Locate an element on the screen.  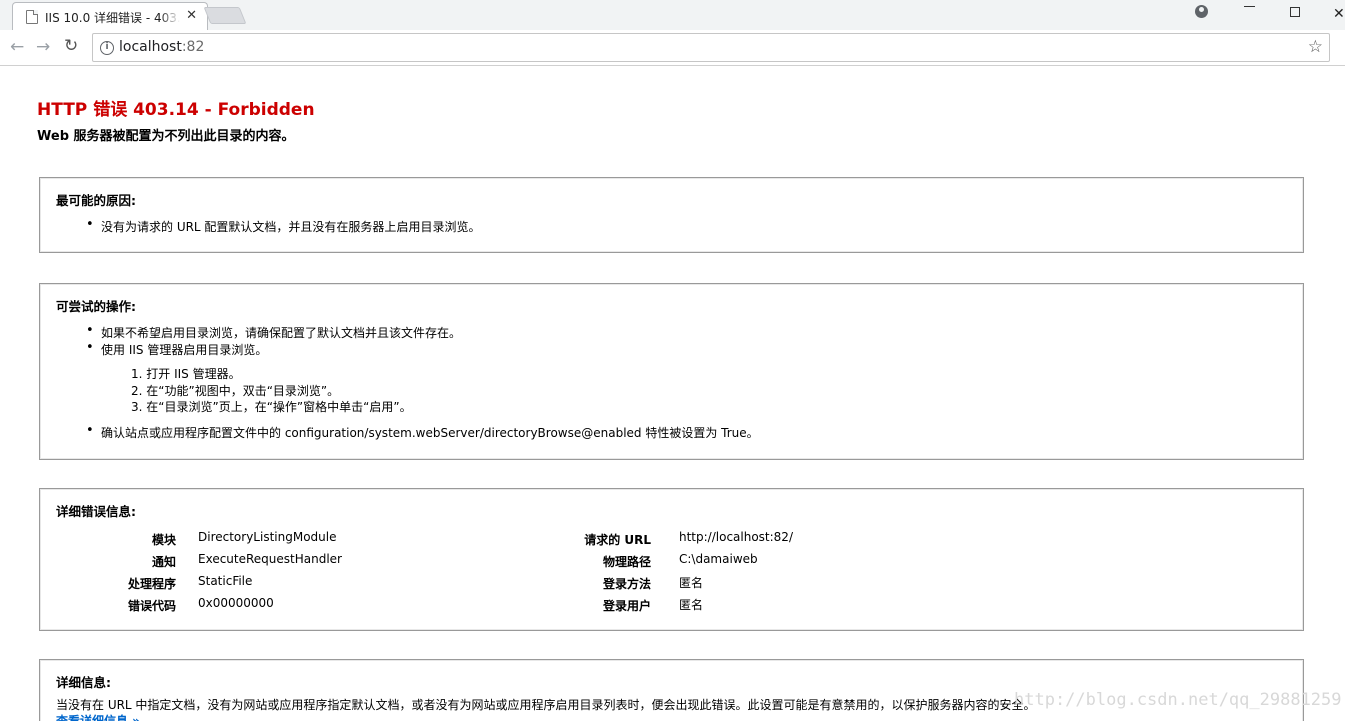
detail-key: 模块 is located at coordinates (163, 540).